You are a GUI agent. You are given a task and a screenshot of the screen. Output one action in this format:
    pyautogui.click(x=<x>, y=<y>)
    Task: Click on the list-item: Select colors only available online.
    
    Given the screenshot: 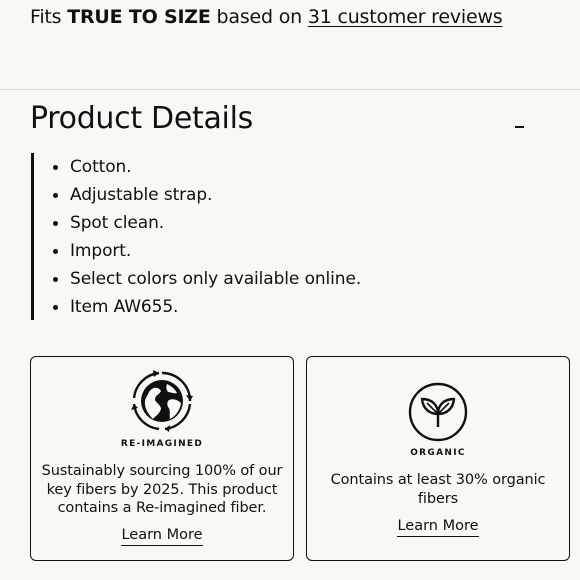 What is the action you would take?
    pyautogui.click(x=241, y=279)
    